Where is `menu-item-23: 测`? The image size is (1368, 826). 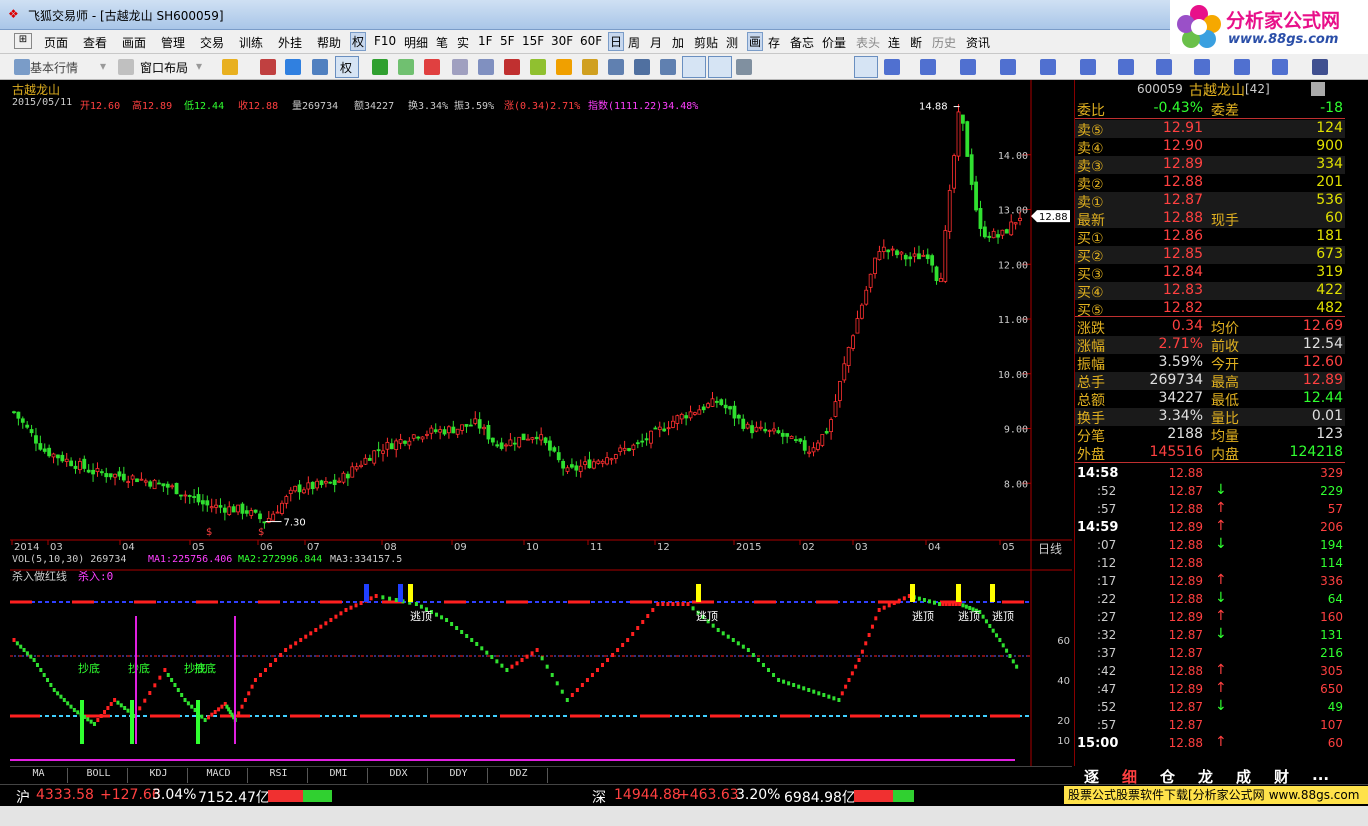
menu-item-23: 测 is located at coordinates (732, 42).